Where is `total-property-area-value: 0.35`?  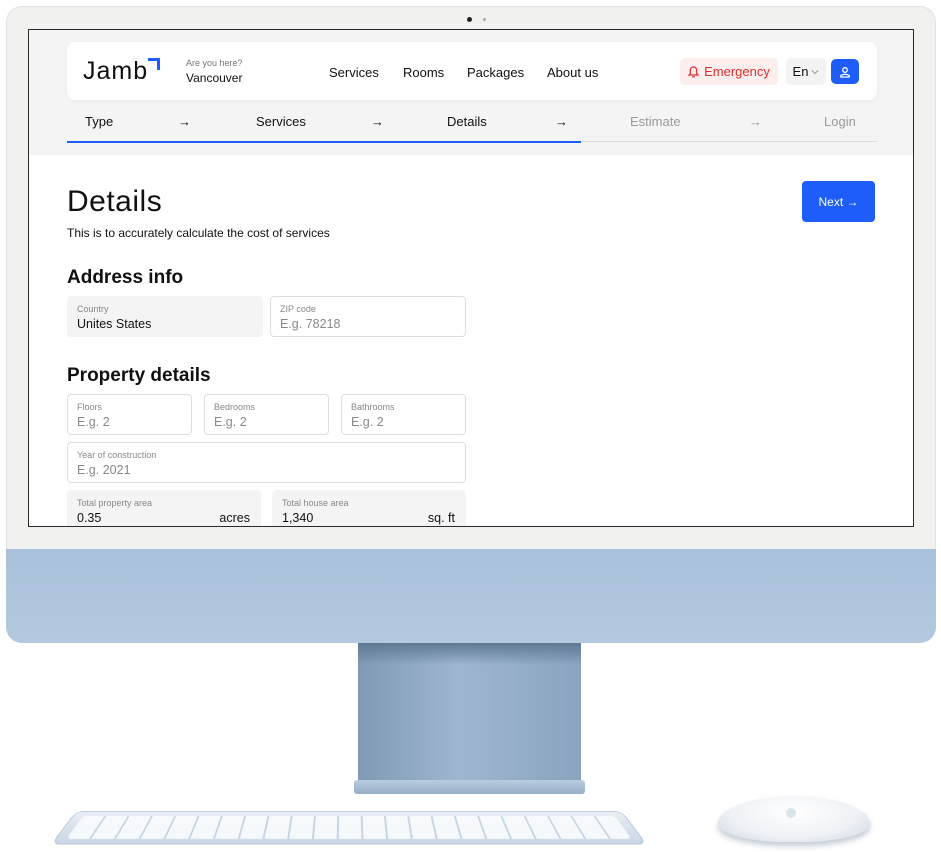 total-property-area-value: 0.35 is located at coordinates (89, 518).